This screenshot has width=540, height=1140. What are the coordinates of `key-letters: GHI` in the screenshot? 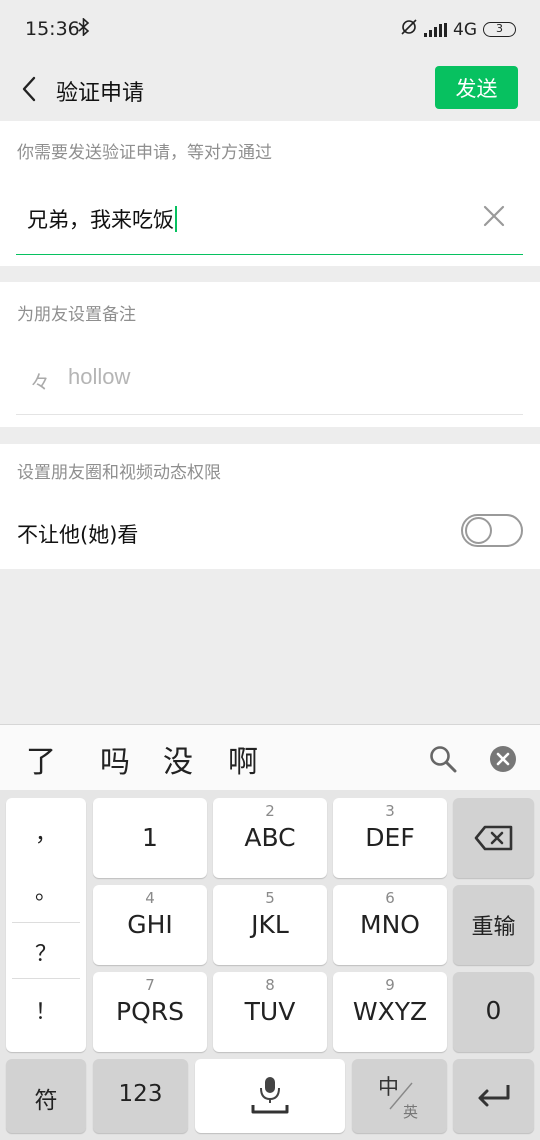 It's located at (150, 924).